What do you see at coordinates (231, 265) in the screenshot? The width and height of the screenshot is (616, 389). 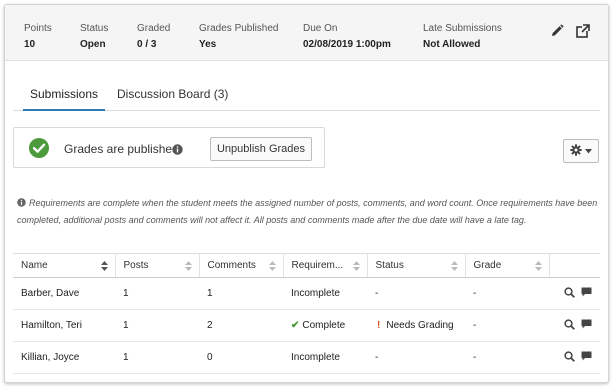 I see `column-header-label: Comments` at bounding box center [231, 265].